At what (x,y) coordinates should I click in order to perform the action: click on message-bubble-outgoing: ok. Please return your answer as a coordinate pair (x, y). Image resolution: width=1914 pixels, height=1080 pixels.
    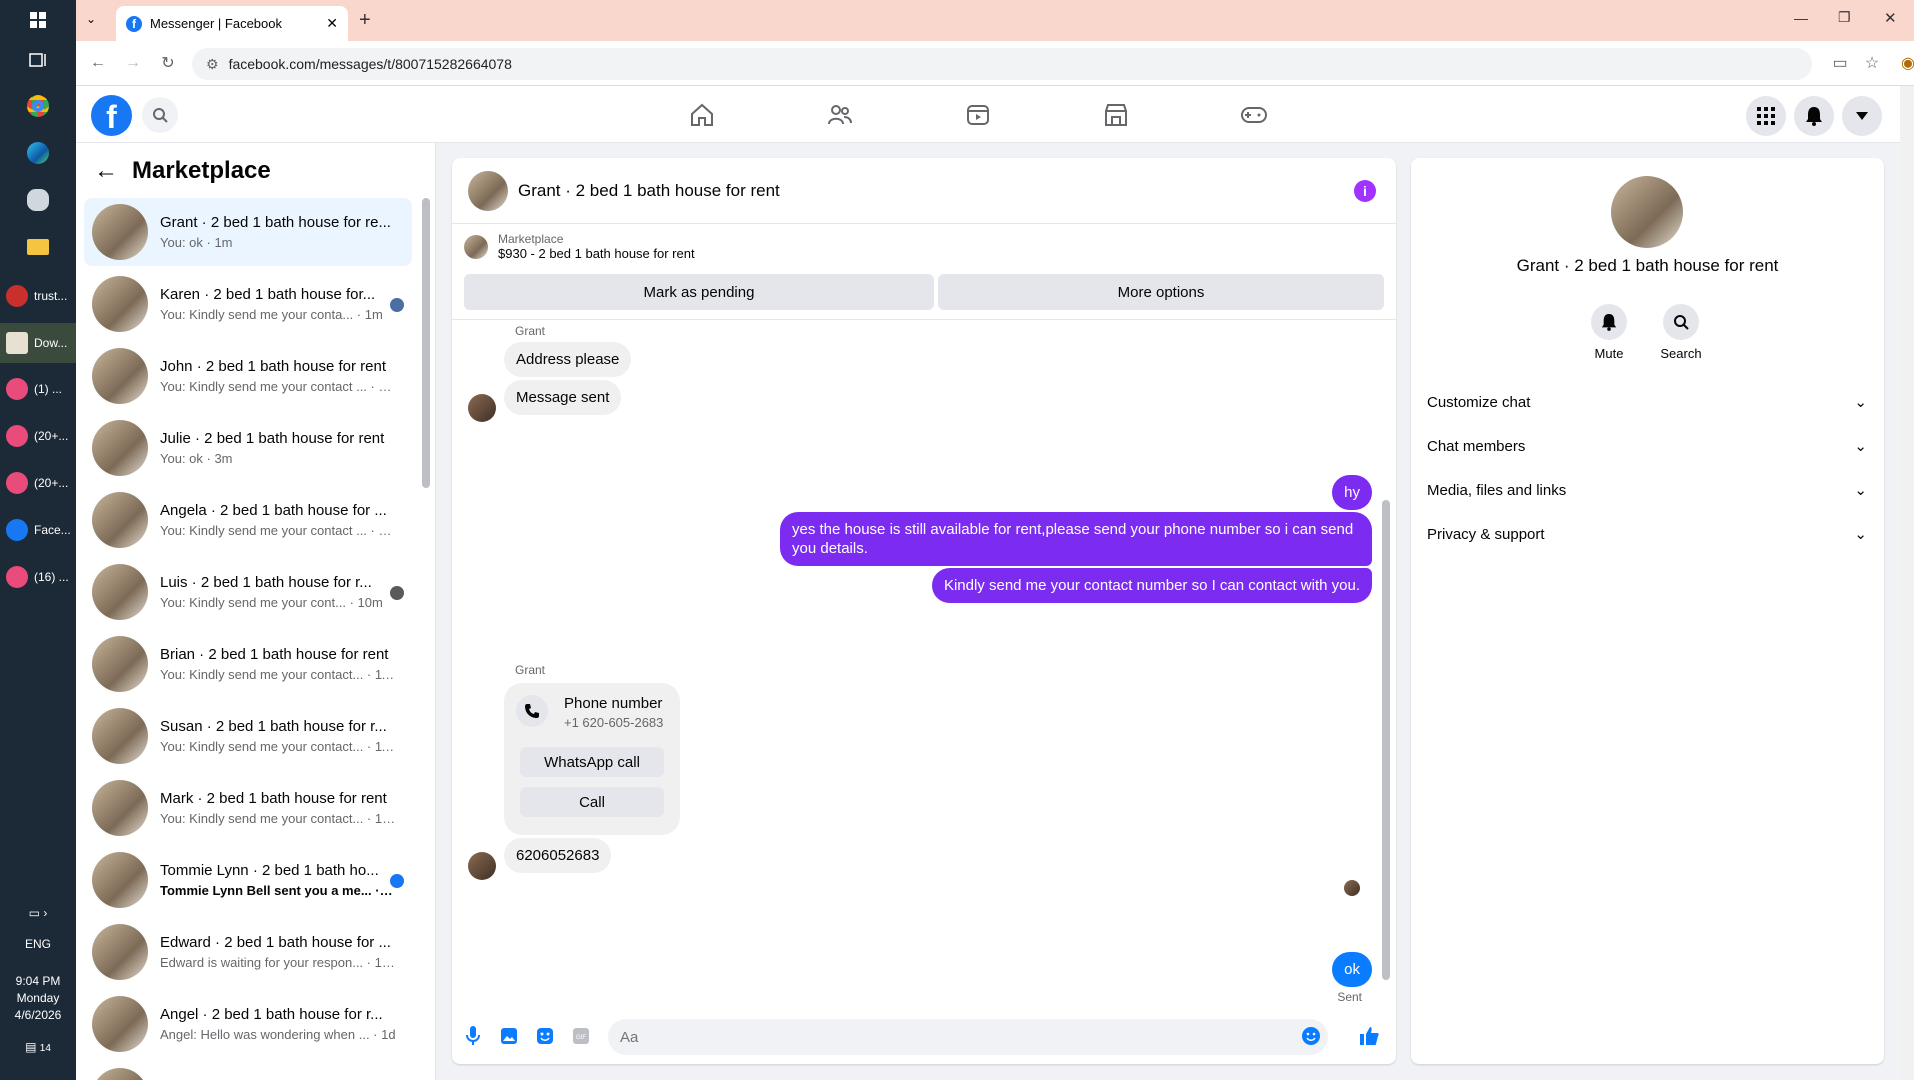
    Looking at the image, I should click on (1352, 969).